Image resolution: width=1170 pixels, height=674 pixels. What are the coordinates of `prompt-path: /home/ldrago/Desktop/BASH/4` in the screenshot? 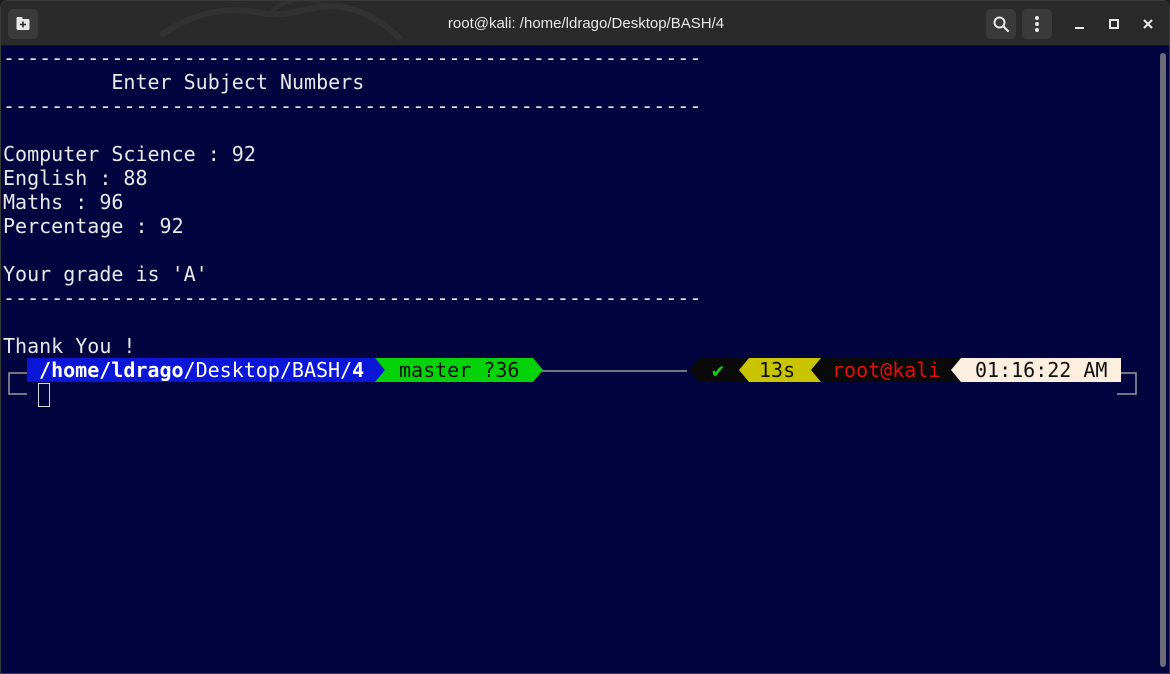 It's located at (195, 370).